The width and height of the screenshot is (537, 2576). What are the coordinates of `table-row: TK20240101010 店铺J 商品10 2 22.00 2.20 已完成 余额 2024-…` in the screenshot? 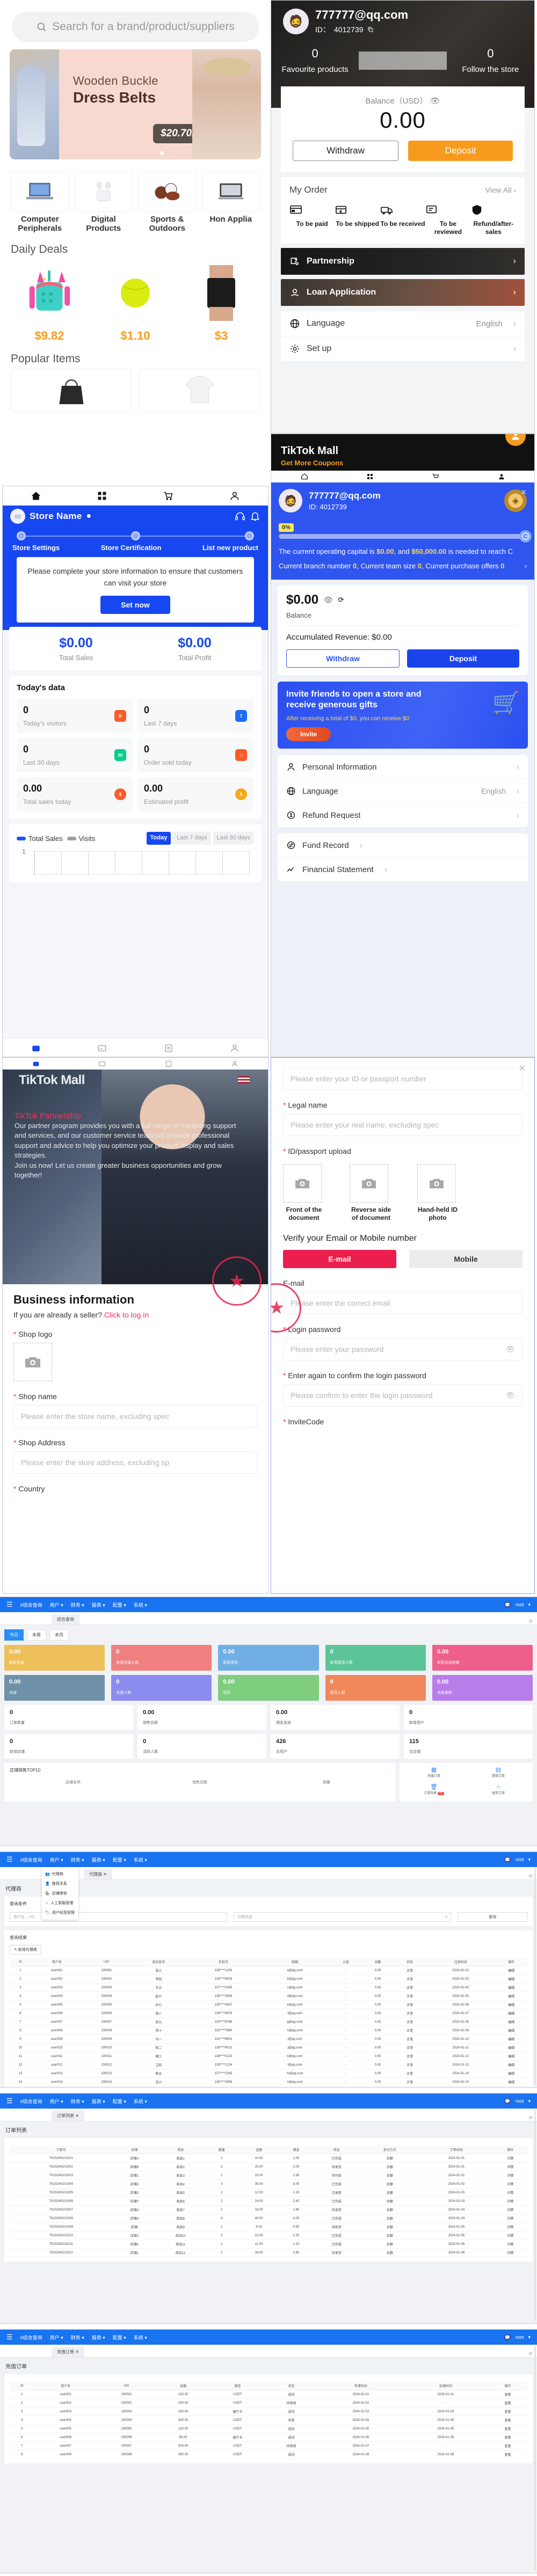 It's located at (268, 2235).